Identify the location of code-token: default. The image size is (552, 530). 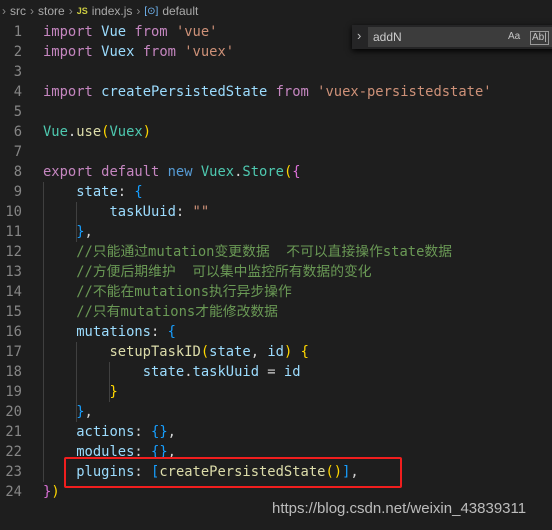
(130, 172).